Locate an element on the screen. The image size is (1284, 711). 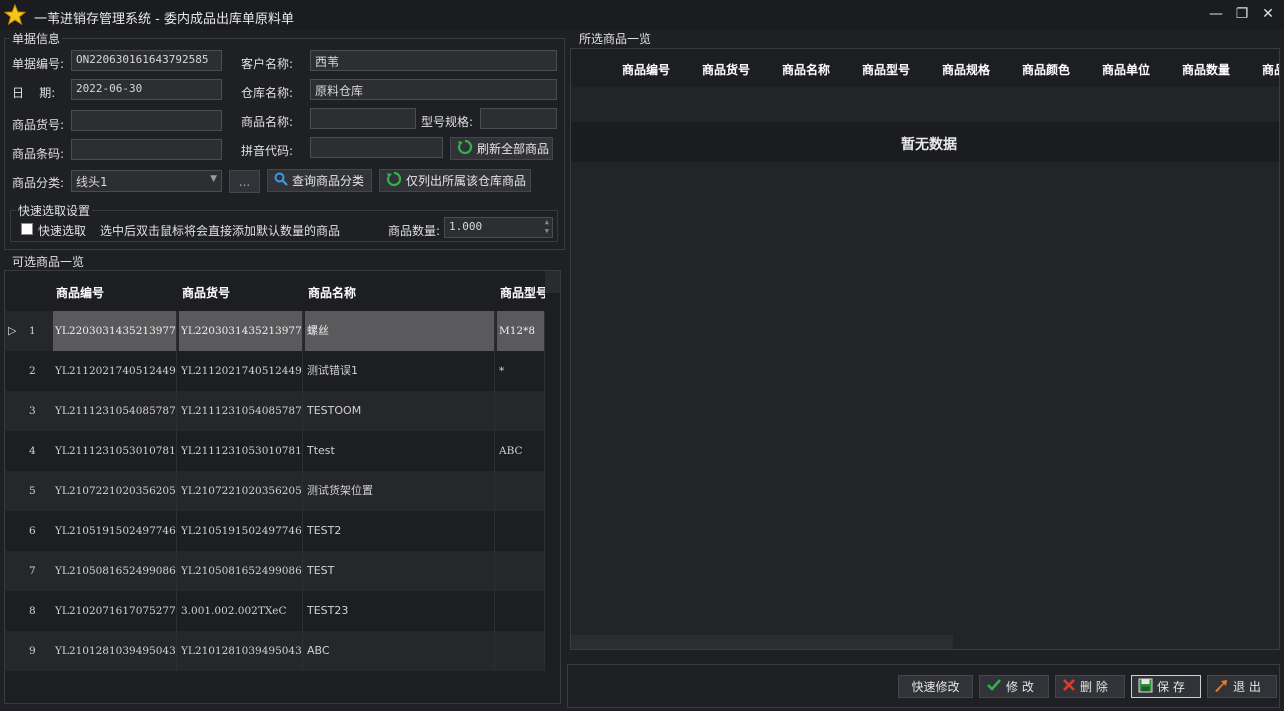
cell-model: ABC is located at coordinates (521, 451).